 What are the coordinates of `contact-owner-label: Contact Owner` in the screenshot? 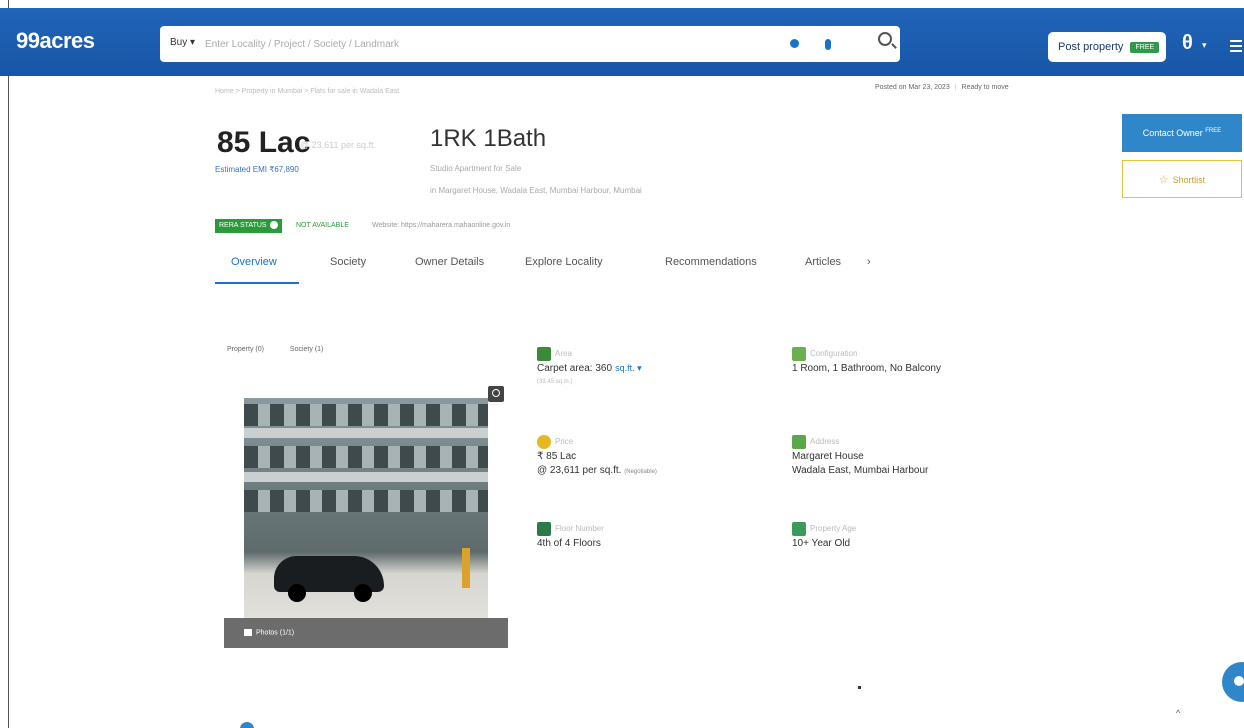 It's located at (1172, 133).